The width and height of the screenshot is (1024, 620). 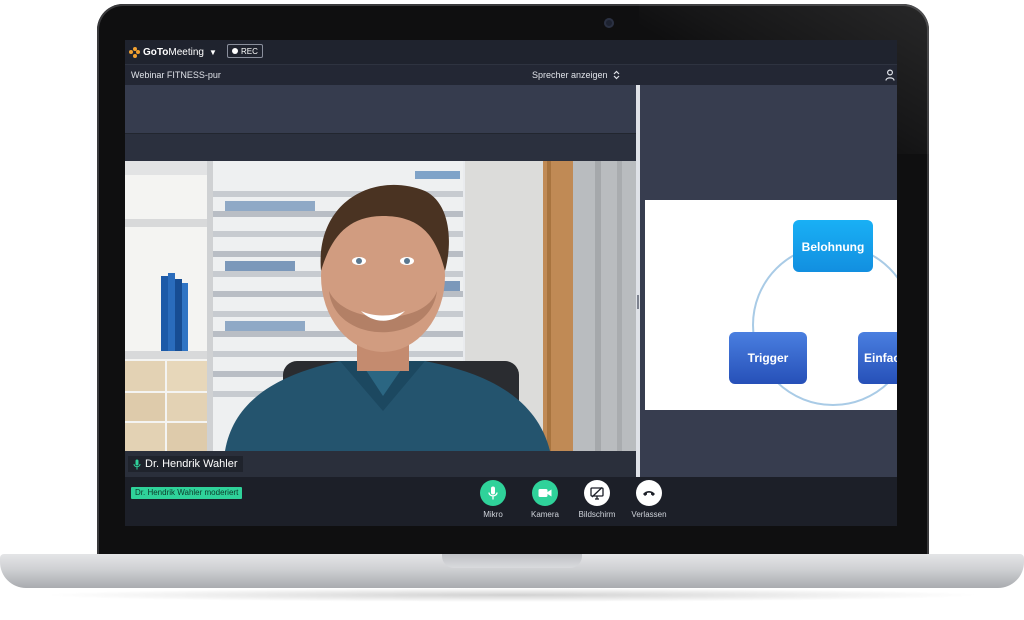 What do you see at coordinates (235, 51) in the screenshot?
I see `record-dot-icon` at bounding box center [235, 51].